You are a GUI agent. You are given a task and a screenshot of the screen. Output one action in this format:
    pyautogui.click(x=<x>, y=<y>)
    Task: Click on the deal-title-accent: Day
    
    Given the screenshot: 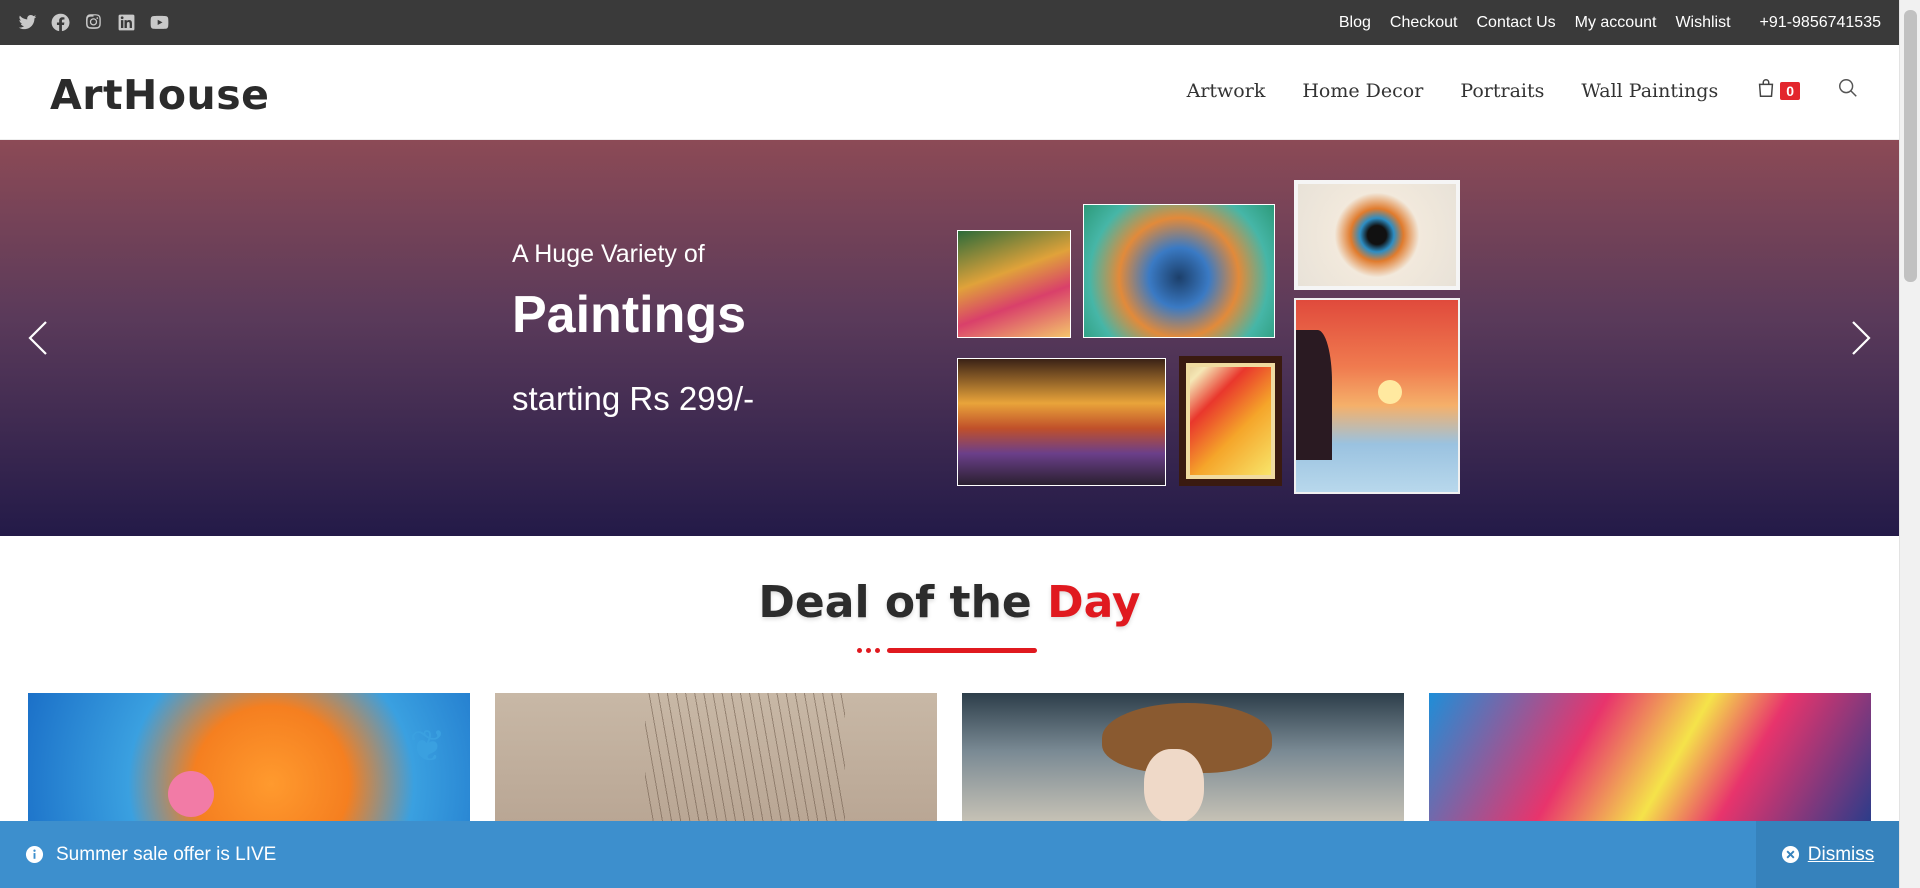 What is the action you would take?
    pyautogui.click(x=1094, y=602)
    